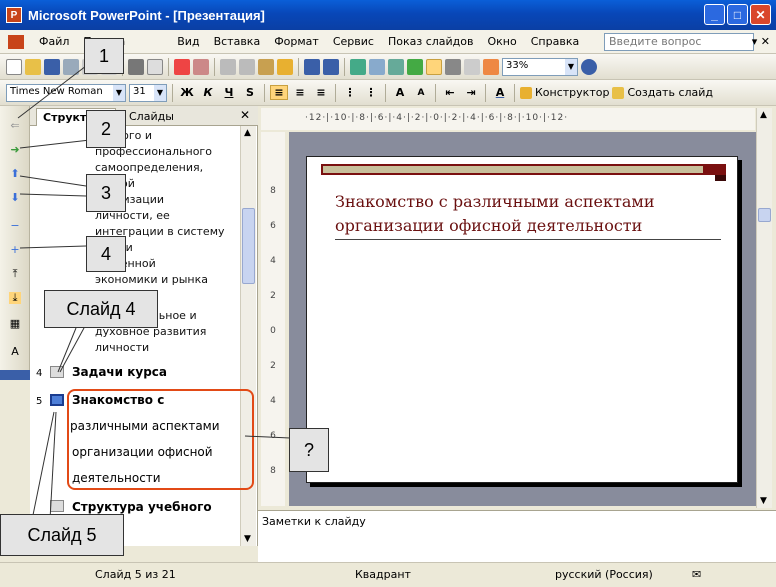 Image resolution: width=776 pixels, height=587 pixels. Describe the element at coordinates (247, 66) in the screenshot. I see `copy-icon` at that location.